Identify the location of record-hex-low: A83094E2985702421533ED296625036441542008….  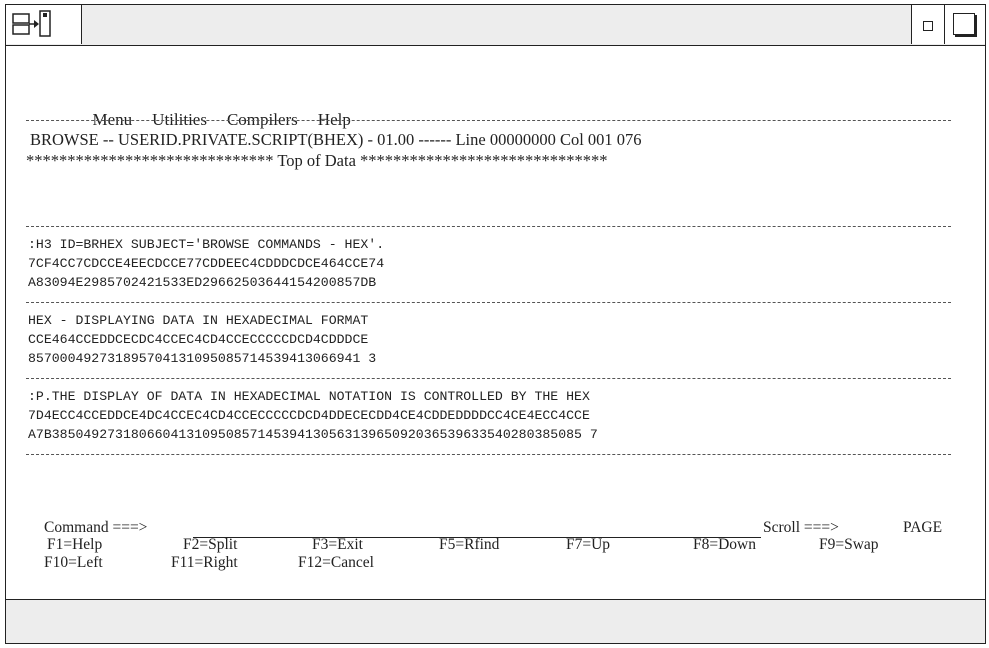
(202, 282).